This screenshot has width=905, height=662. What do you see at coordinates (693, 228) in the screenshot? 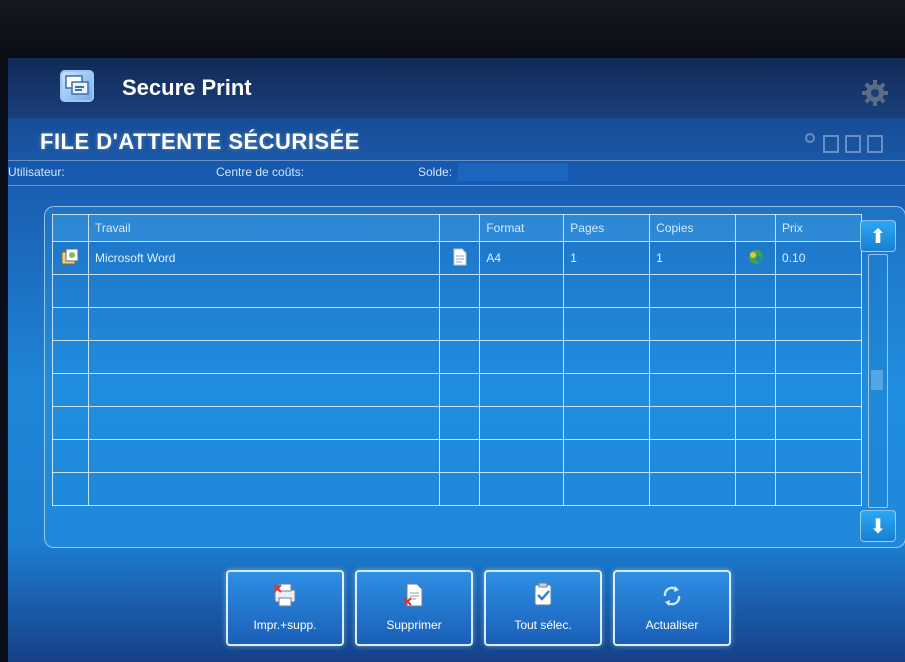
I see `column-header-copies: Copies` at bounding box center [693, 228].